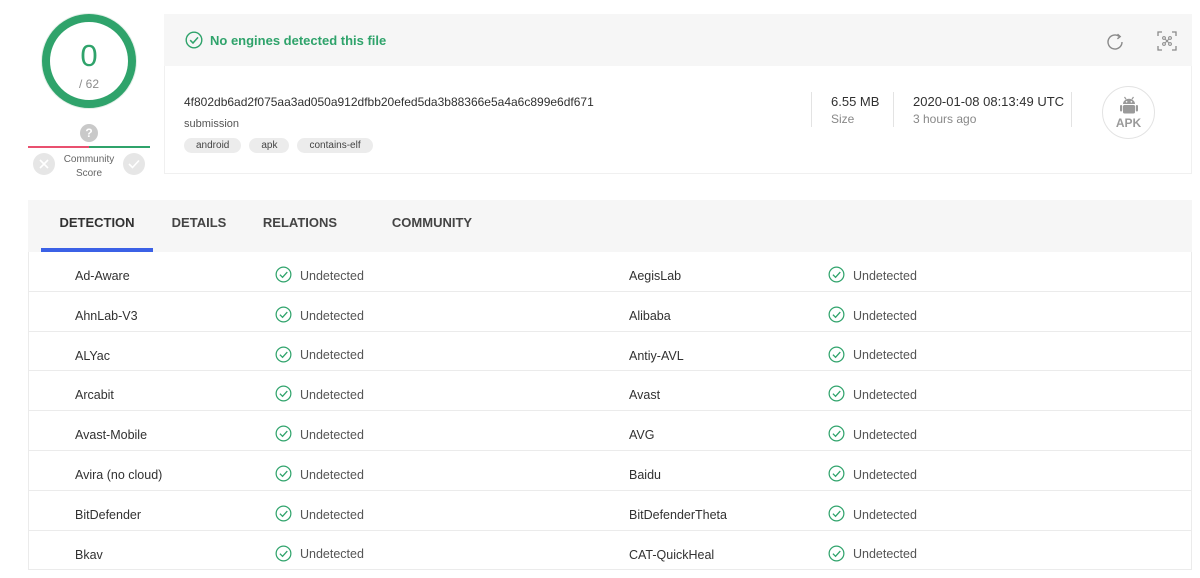 The image size is (1200, 578). I want to click on file-tags: android apk contains-elf, so click(278, 145).